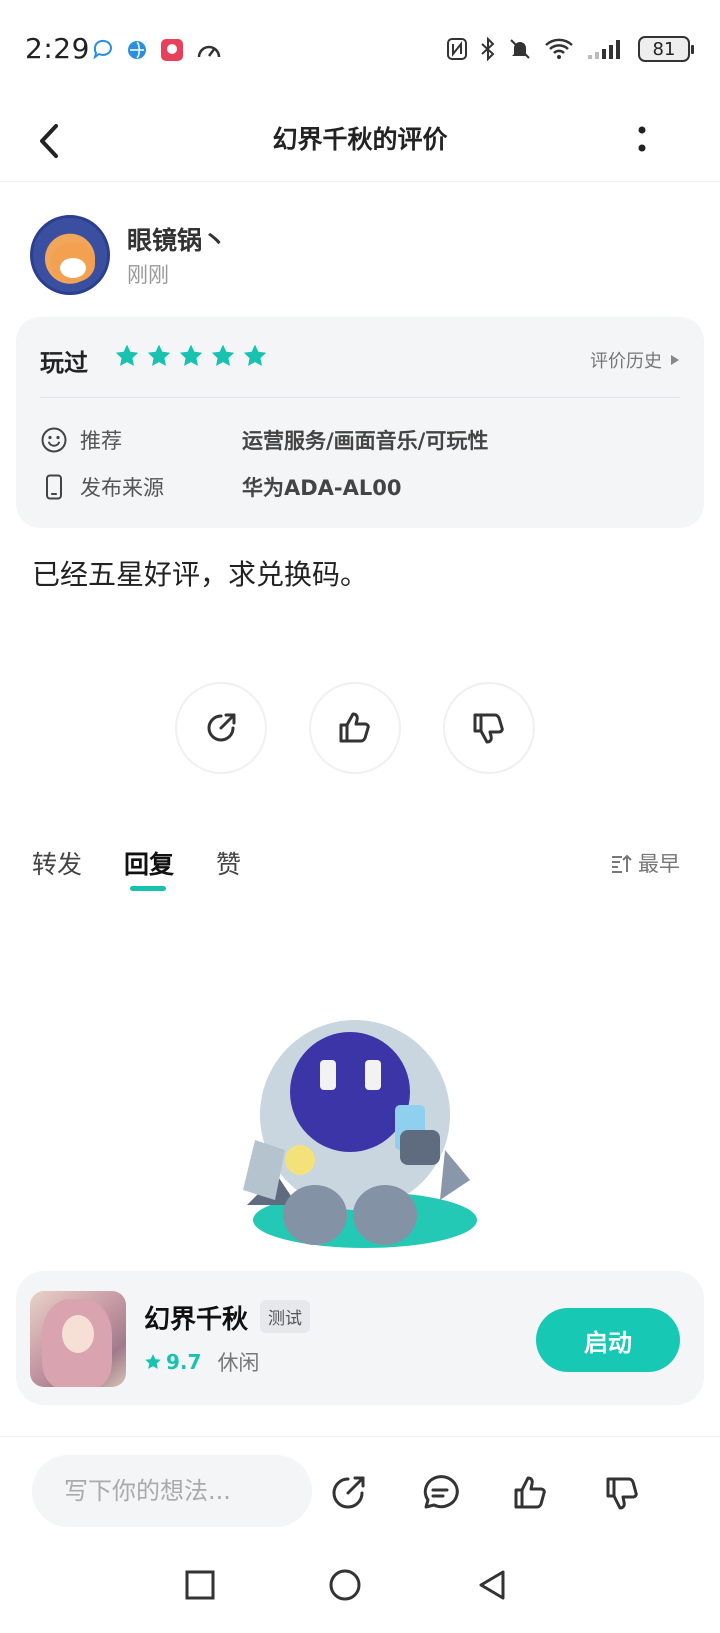 The image size is (720, 1633). I want to click on game-score: 9.7, so click(184, 1362).